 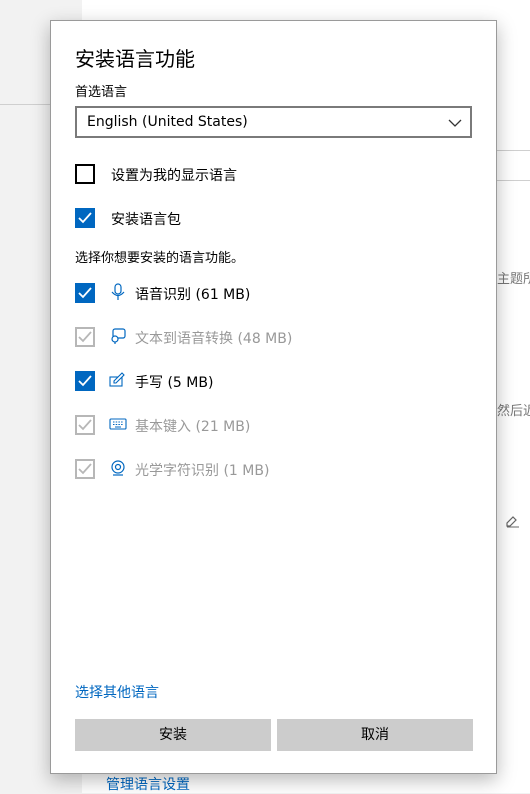 What do you see at coordinates (117, 692) in the screenshot?
I see `choose-other-language-link: 选择其他语言` at bounding box center [117, 692].